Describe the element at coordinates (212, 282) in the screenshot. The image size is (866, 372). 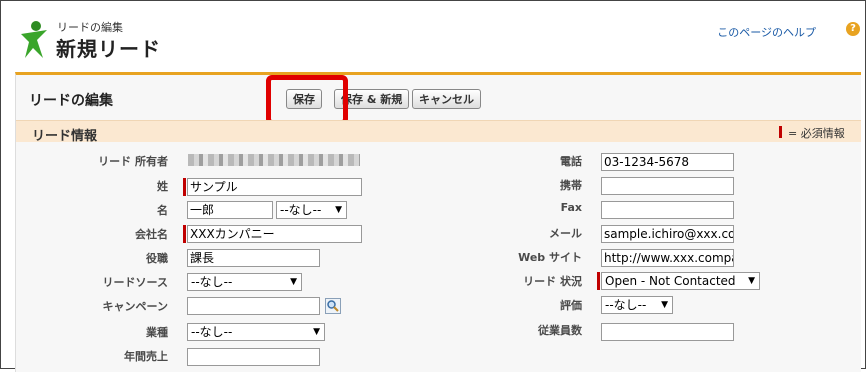
I see `lead-source-select-value: --なし--` at that location.